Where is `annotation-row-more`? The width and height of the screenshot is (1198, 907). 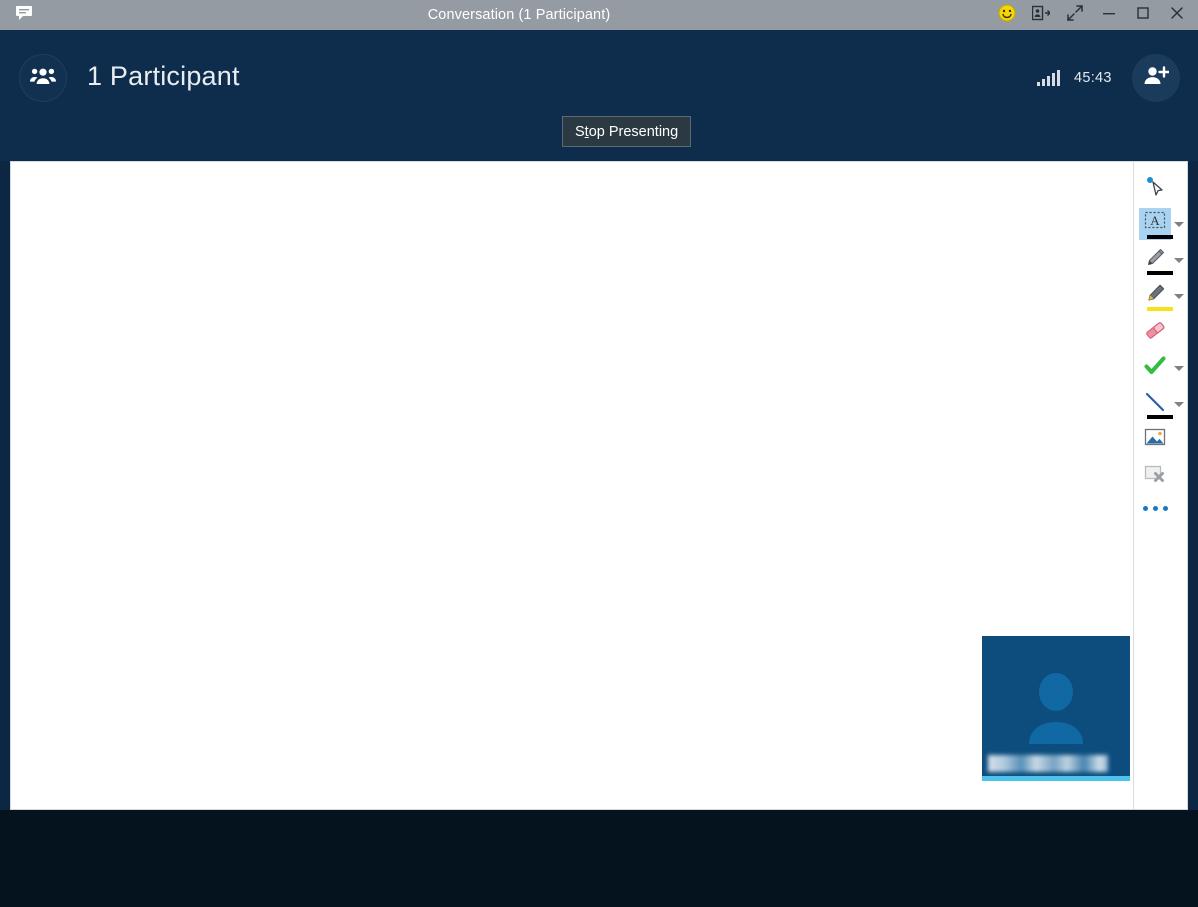
annotation-row-more is located at coordinates (1160, 512).